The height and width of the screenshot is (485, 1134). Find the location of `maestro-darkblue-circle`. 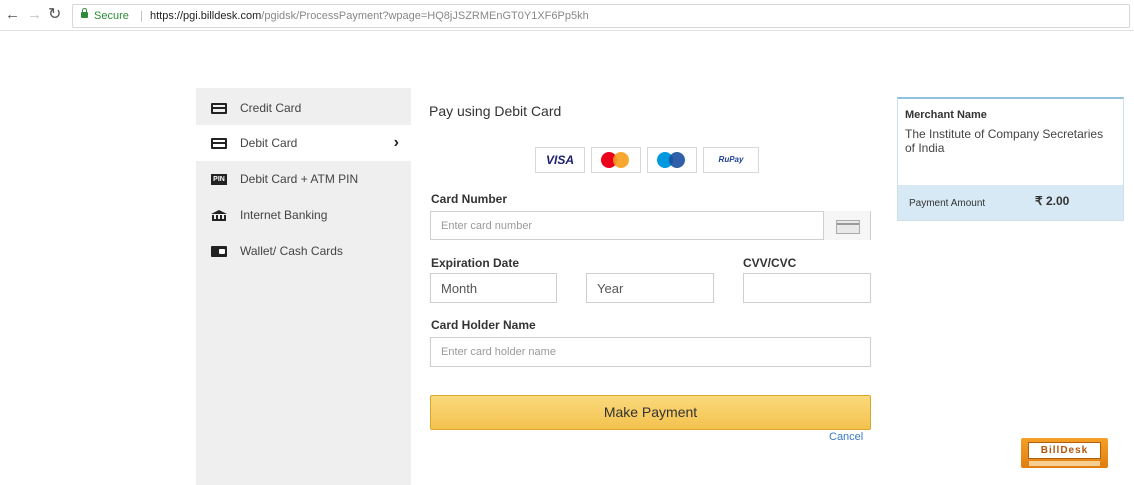

maestro-darkblue-circle is located at coordinates (677, 160).